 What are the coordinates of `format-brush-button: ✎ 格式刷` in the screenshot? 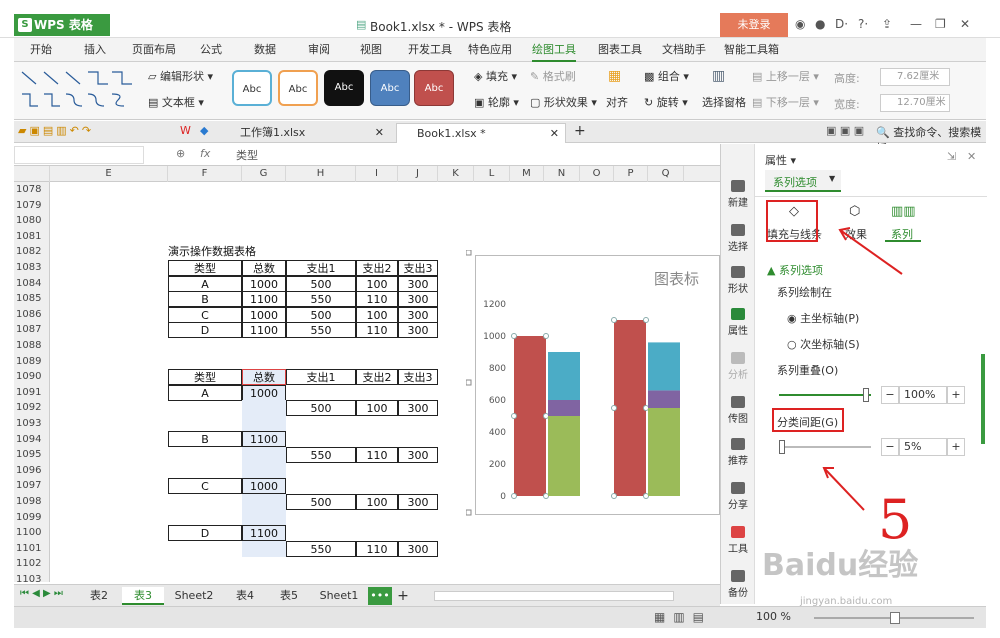 It's located at (553, 76).